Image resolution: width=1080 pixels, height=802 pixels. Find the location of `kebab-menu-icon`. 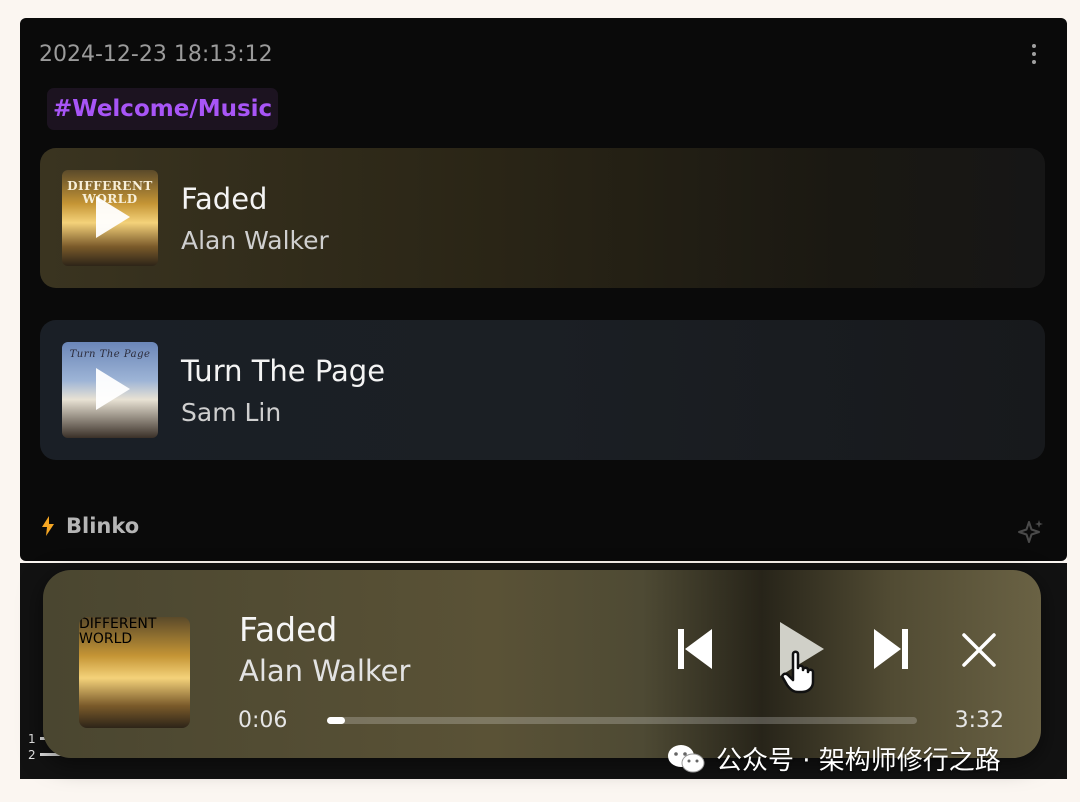

kebab-menu-icon is located at coordinates (1034, 55).